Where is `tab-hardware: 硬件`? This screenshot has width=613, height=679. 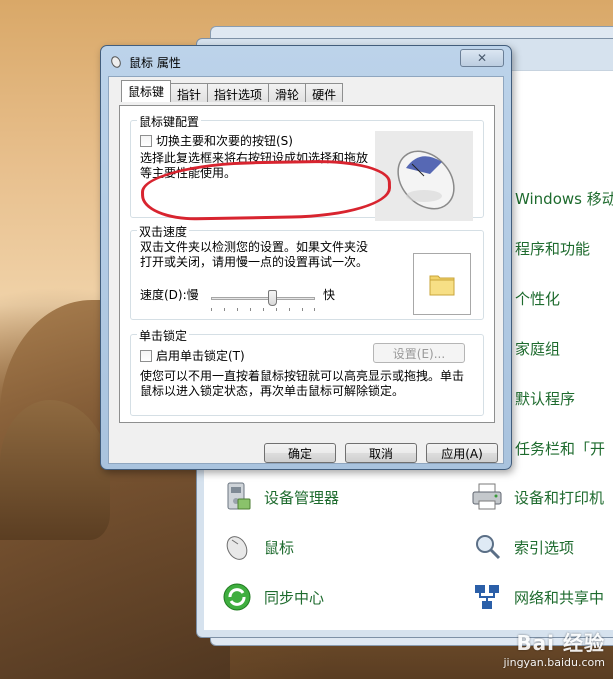 tab-hardware: 硬件 is located at coordinates (324, 92).